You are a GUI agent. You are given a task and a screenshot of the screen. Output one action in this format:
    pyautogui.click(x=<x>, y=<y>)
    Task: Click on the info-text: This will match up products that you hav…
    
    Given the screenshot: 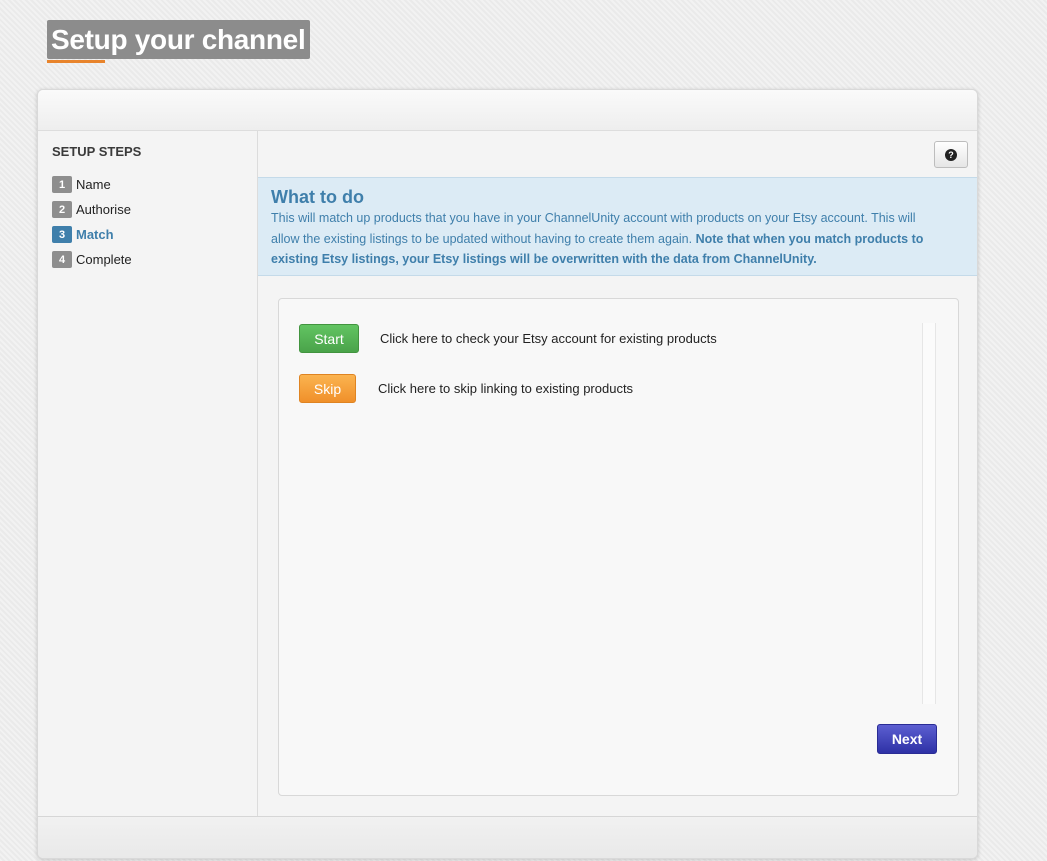 What is the action you would take?
    pyautogui.click(x=606, y=239)
    